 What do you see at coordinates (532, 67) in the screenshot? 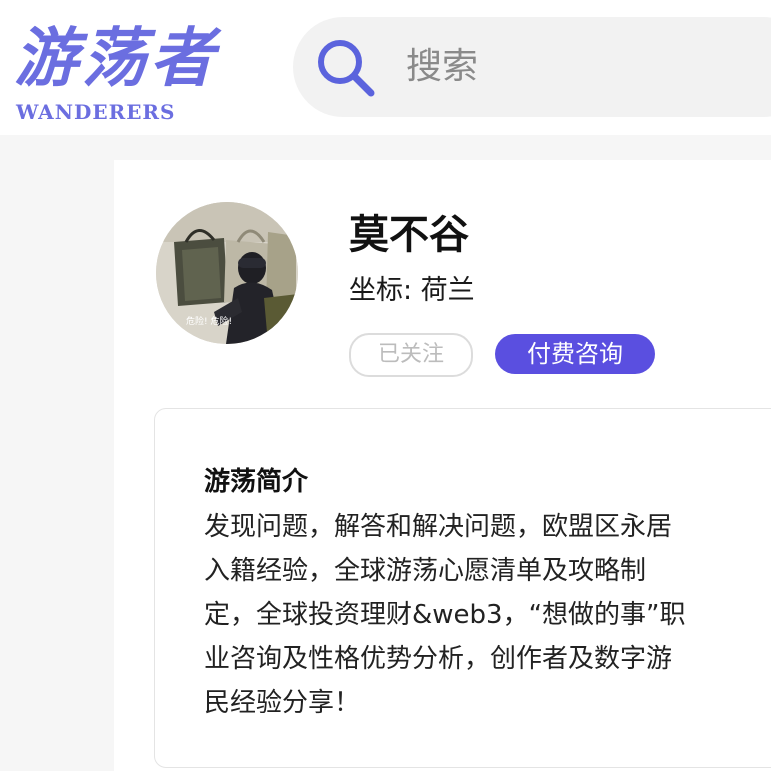
I see `search-bar: 搜索` at bounding box center [532, 67].